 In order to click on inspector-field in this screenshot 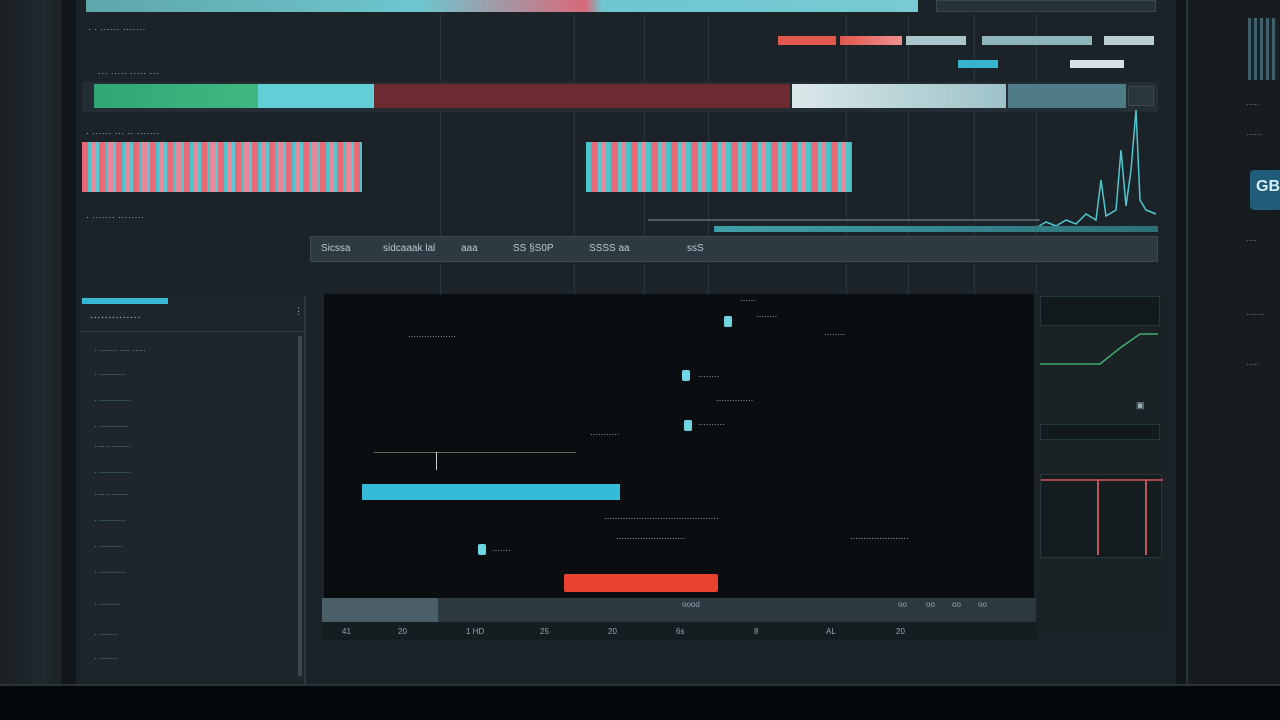, I will do `click(1100, 432)`.